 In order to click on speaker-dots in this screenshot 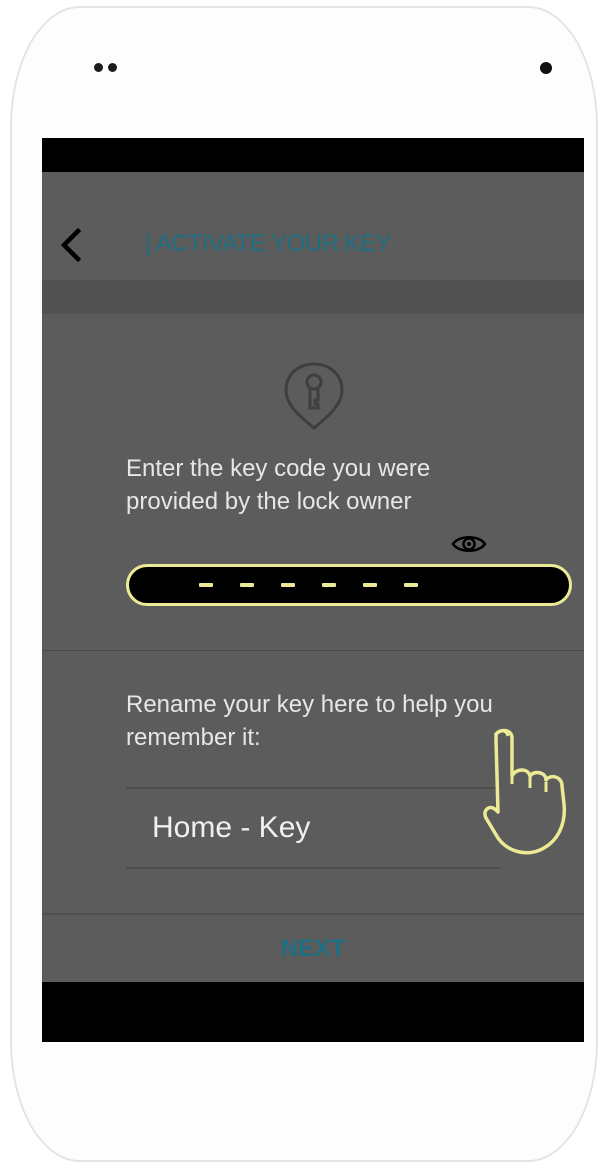, I will do `click(105, 67)`.